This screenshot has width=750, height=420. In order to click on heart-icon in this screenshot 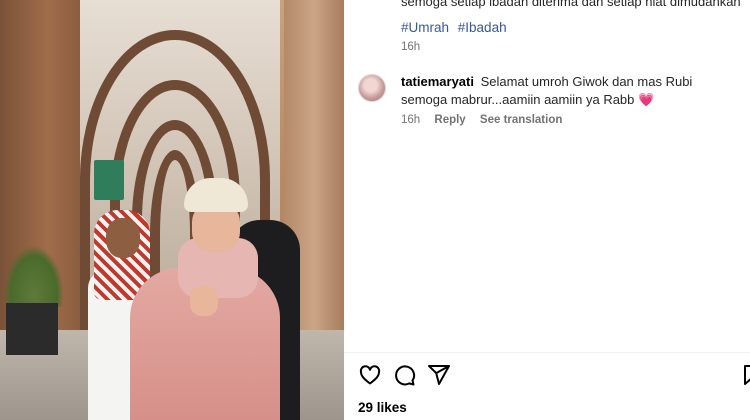, I will do `click(370, 375)`.